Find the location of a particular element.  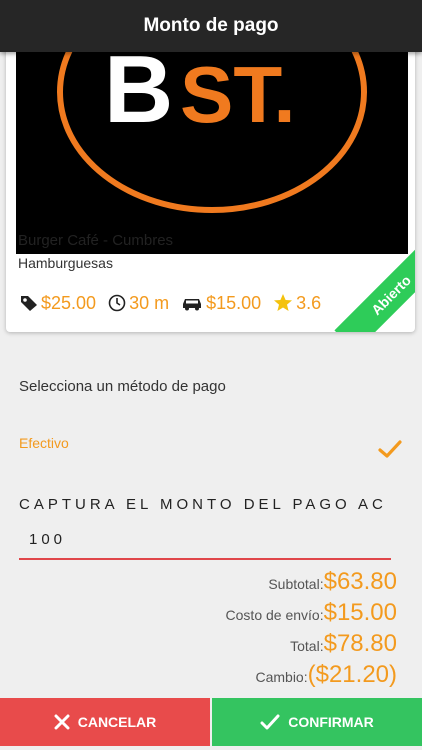

price-tag-icon is located at coordinates (29, 303).